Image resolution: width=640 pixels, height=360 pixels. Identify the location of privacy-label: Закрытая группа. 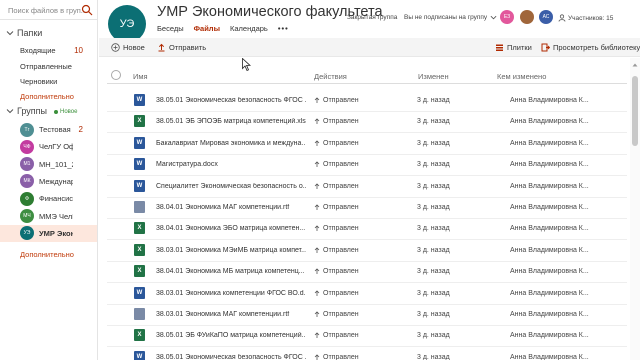
(372, 17).